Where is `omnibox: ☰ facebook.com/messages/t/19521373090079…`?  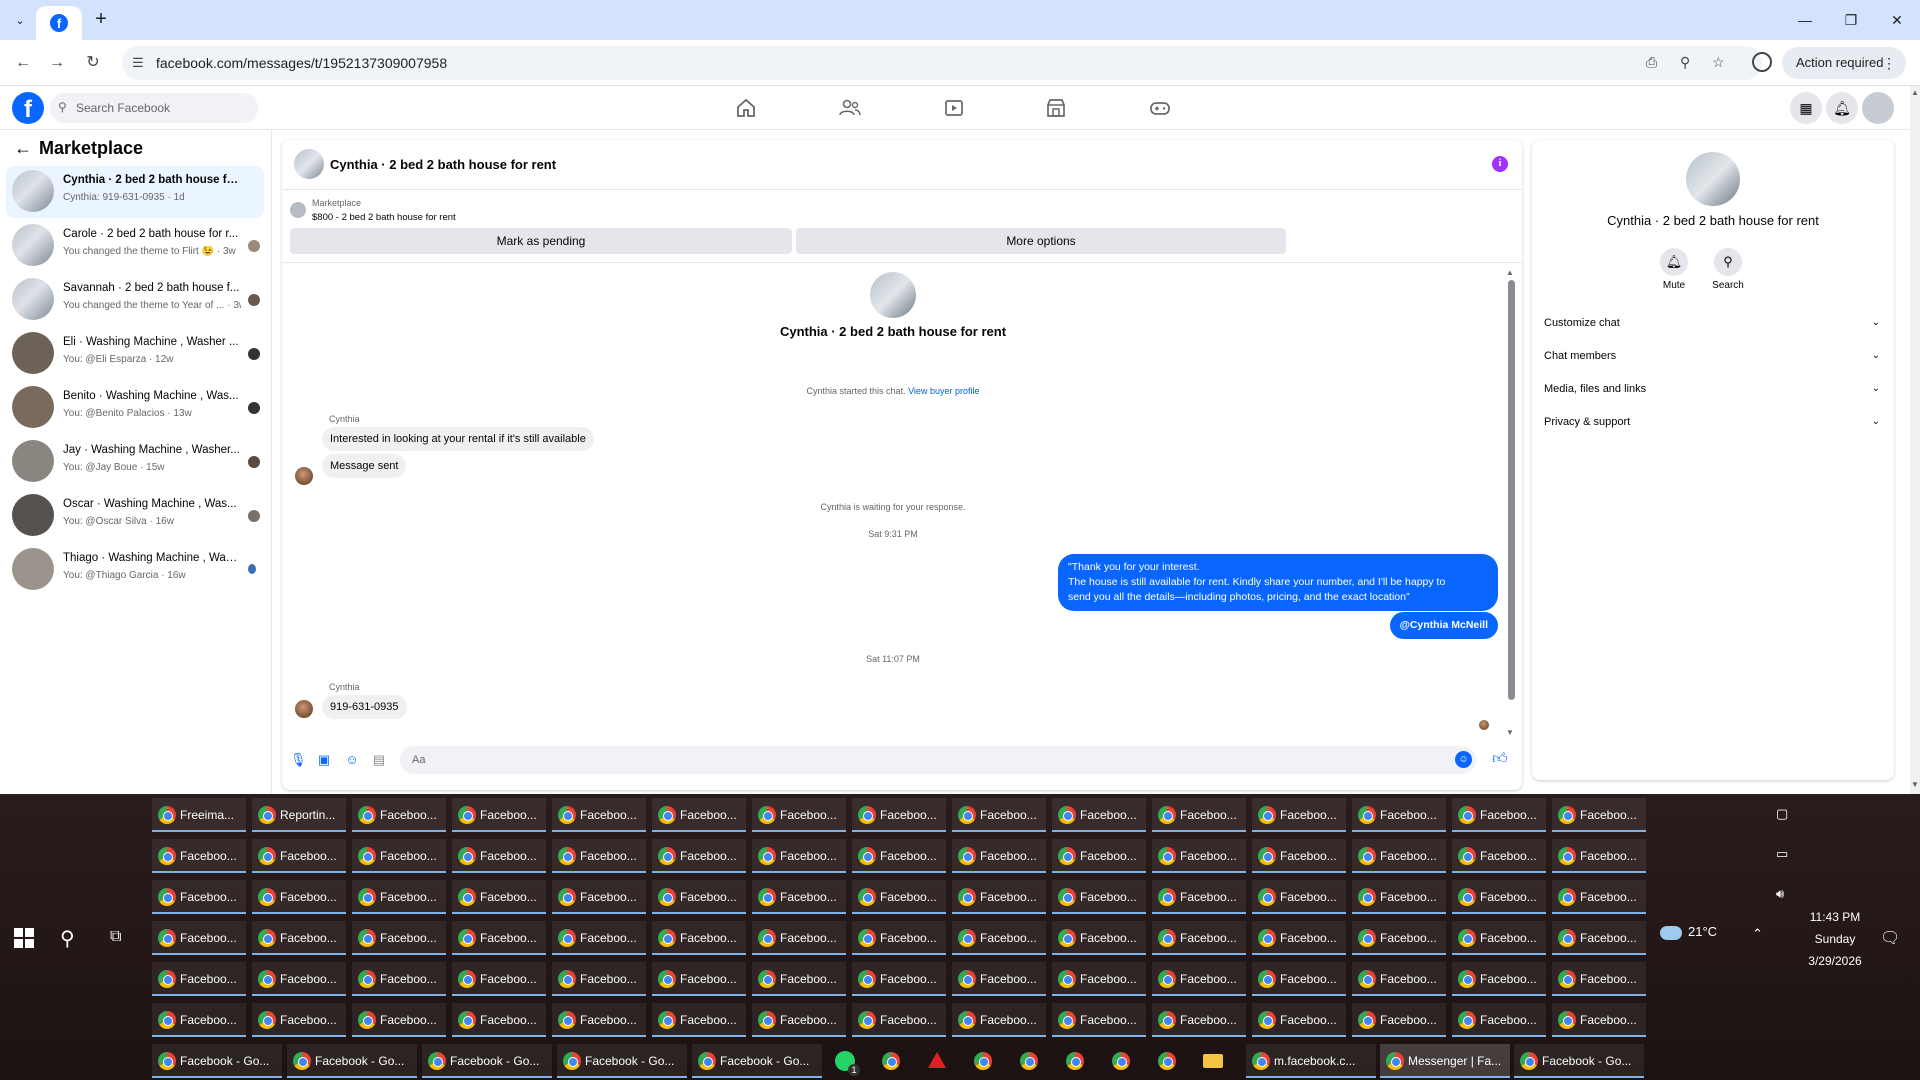 omnibox: ☰ facebook.com/messages/t/19521373090079… is located at coordinates (942, 63).